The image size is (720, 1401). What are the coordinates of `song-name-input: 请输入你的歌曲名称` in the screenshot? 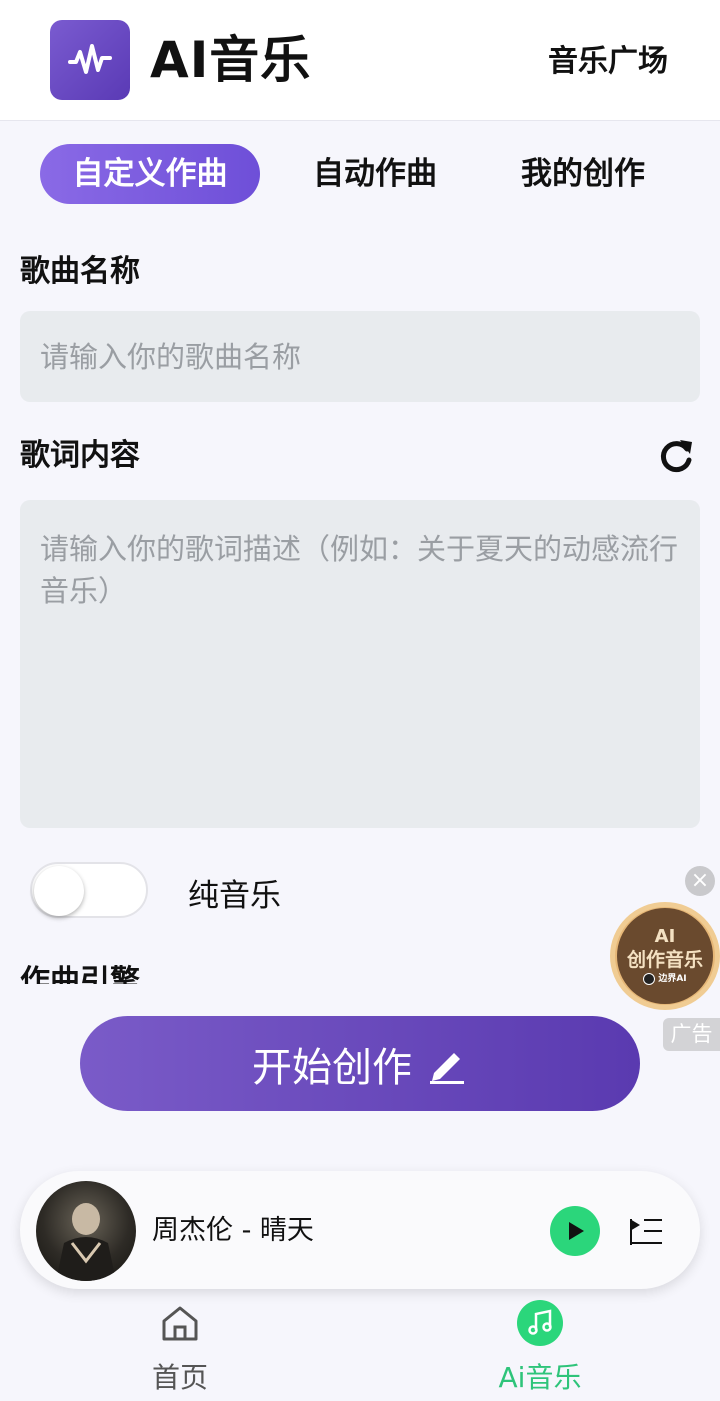 It's located at (360, 356).